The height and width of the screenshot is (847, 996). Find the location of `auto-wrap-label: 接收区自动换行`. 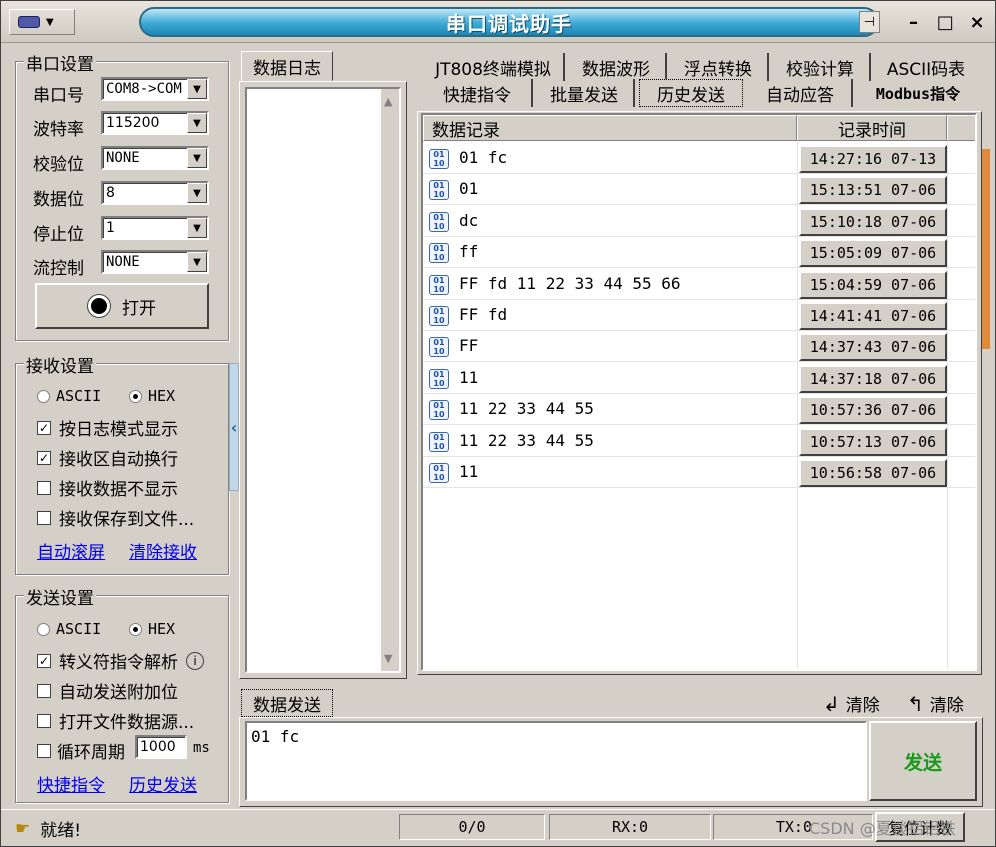

auto-wrap-label: 接收区自动换行 is located at coordinates (118, 460).